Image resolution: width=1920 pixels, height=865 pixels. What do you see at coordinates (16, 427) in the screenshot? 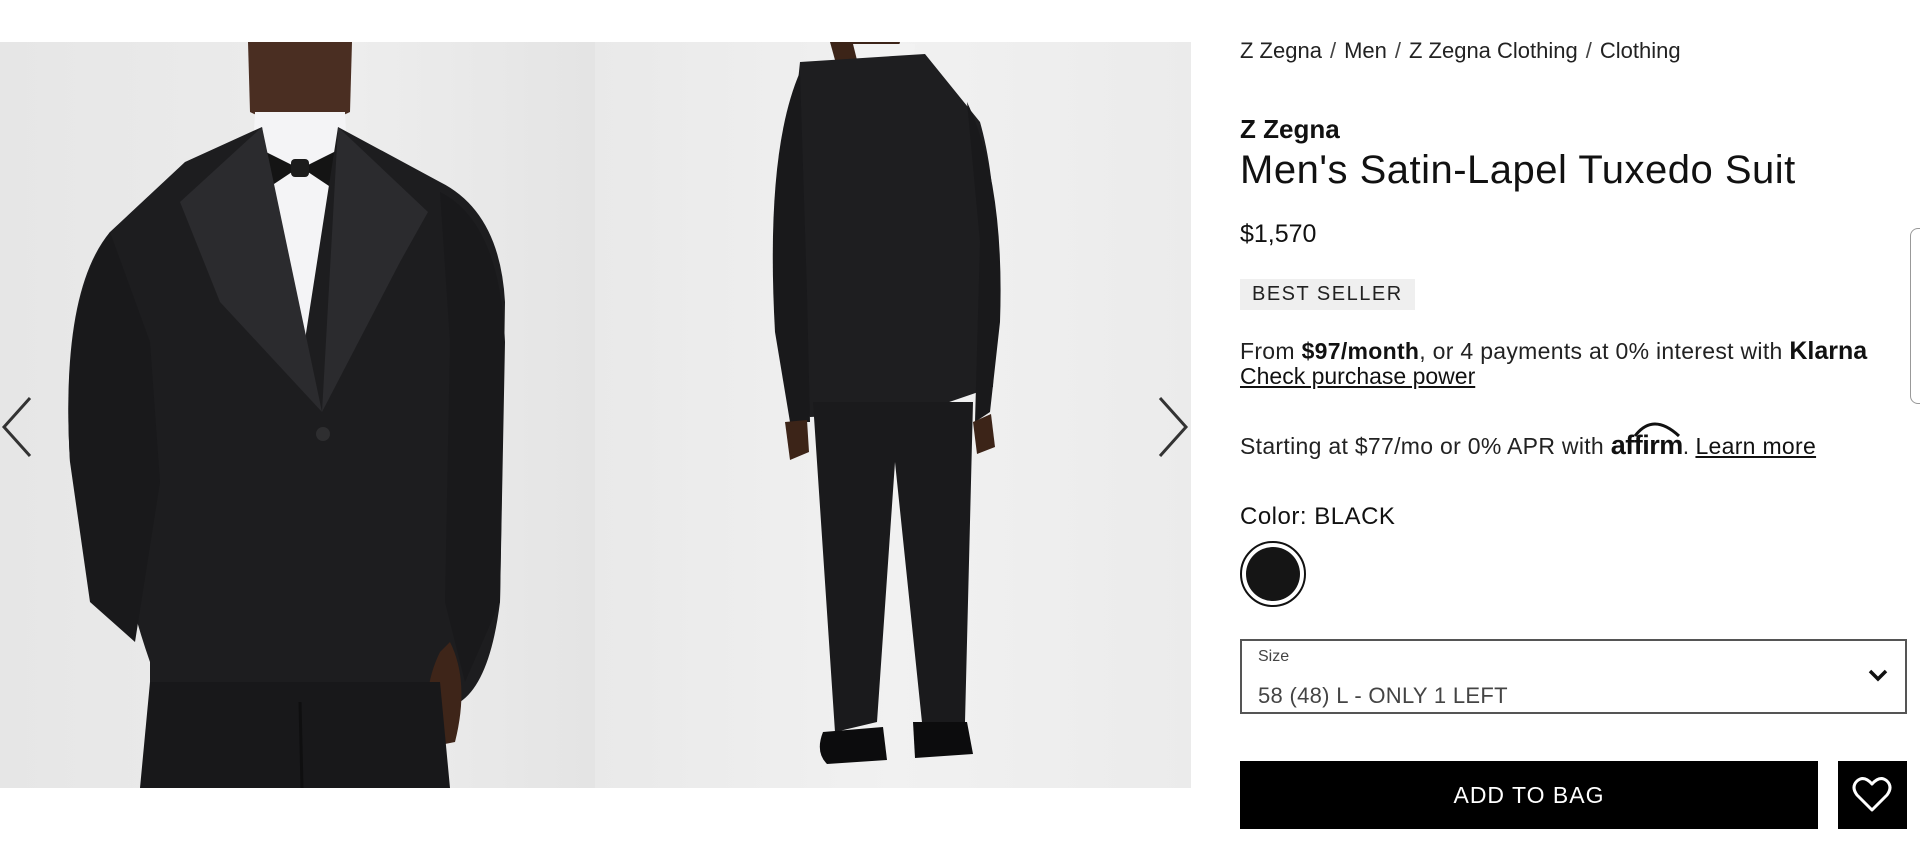
I see `chevron-left-icon` at bounding box center [16, 427].